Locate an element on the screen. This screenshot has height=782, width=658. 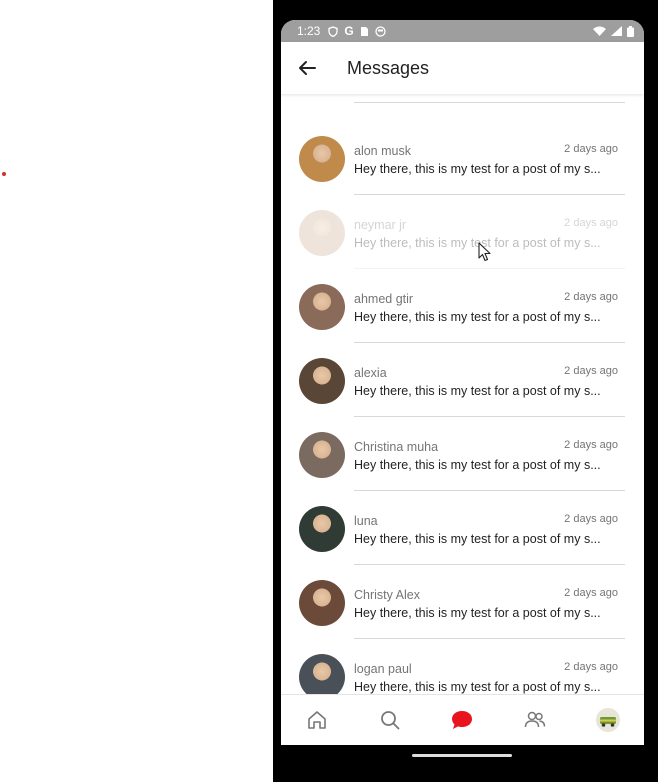
contact-name: Christy Alex is located at coordinates (387, 595).